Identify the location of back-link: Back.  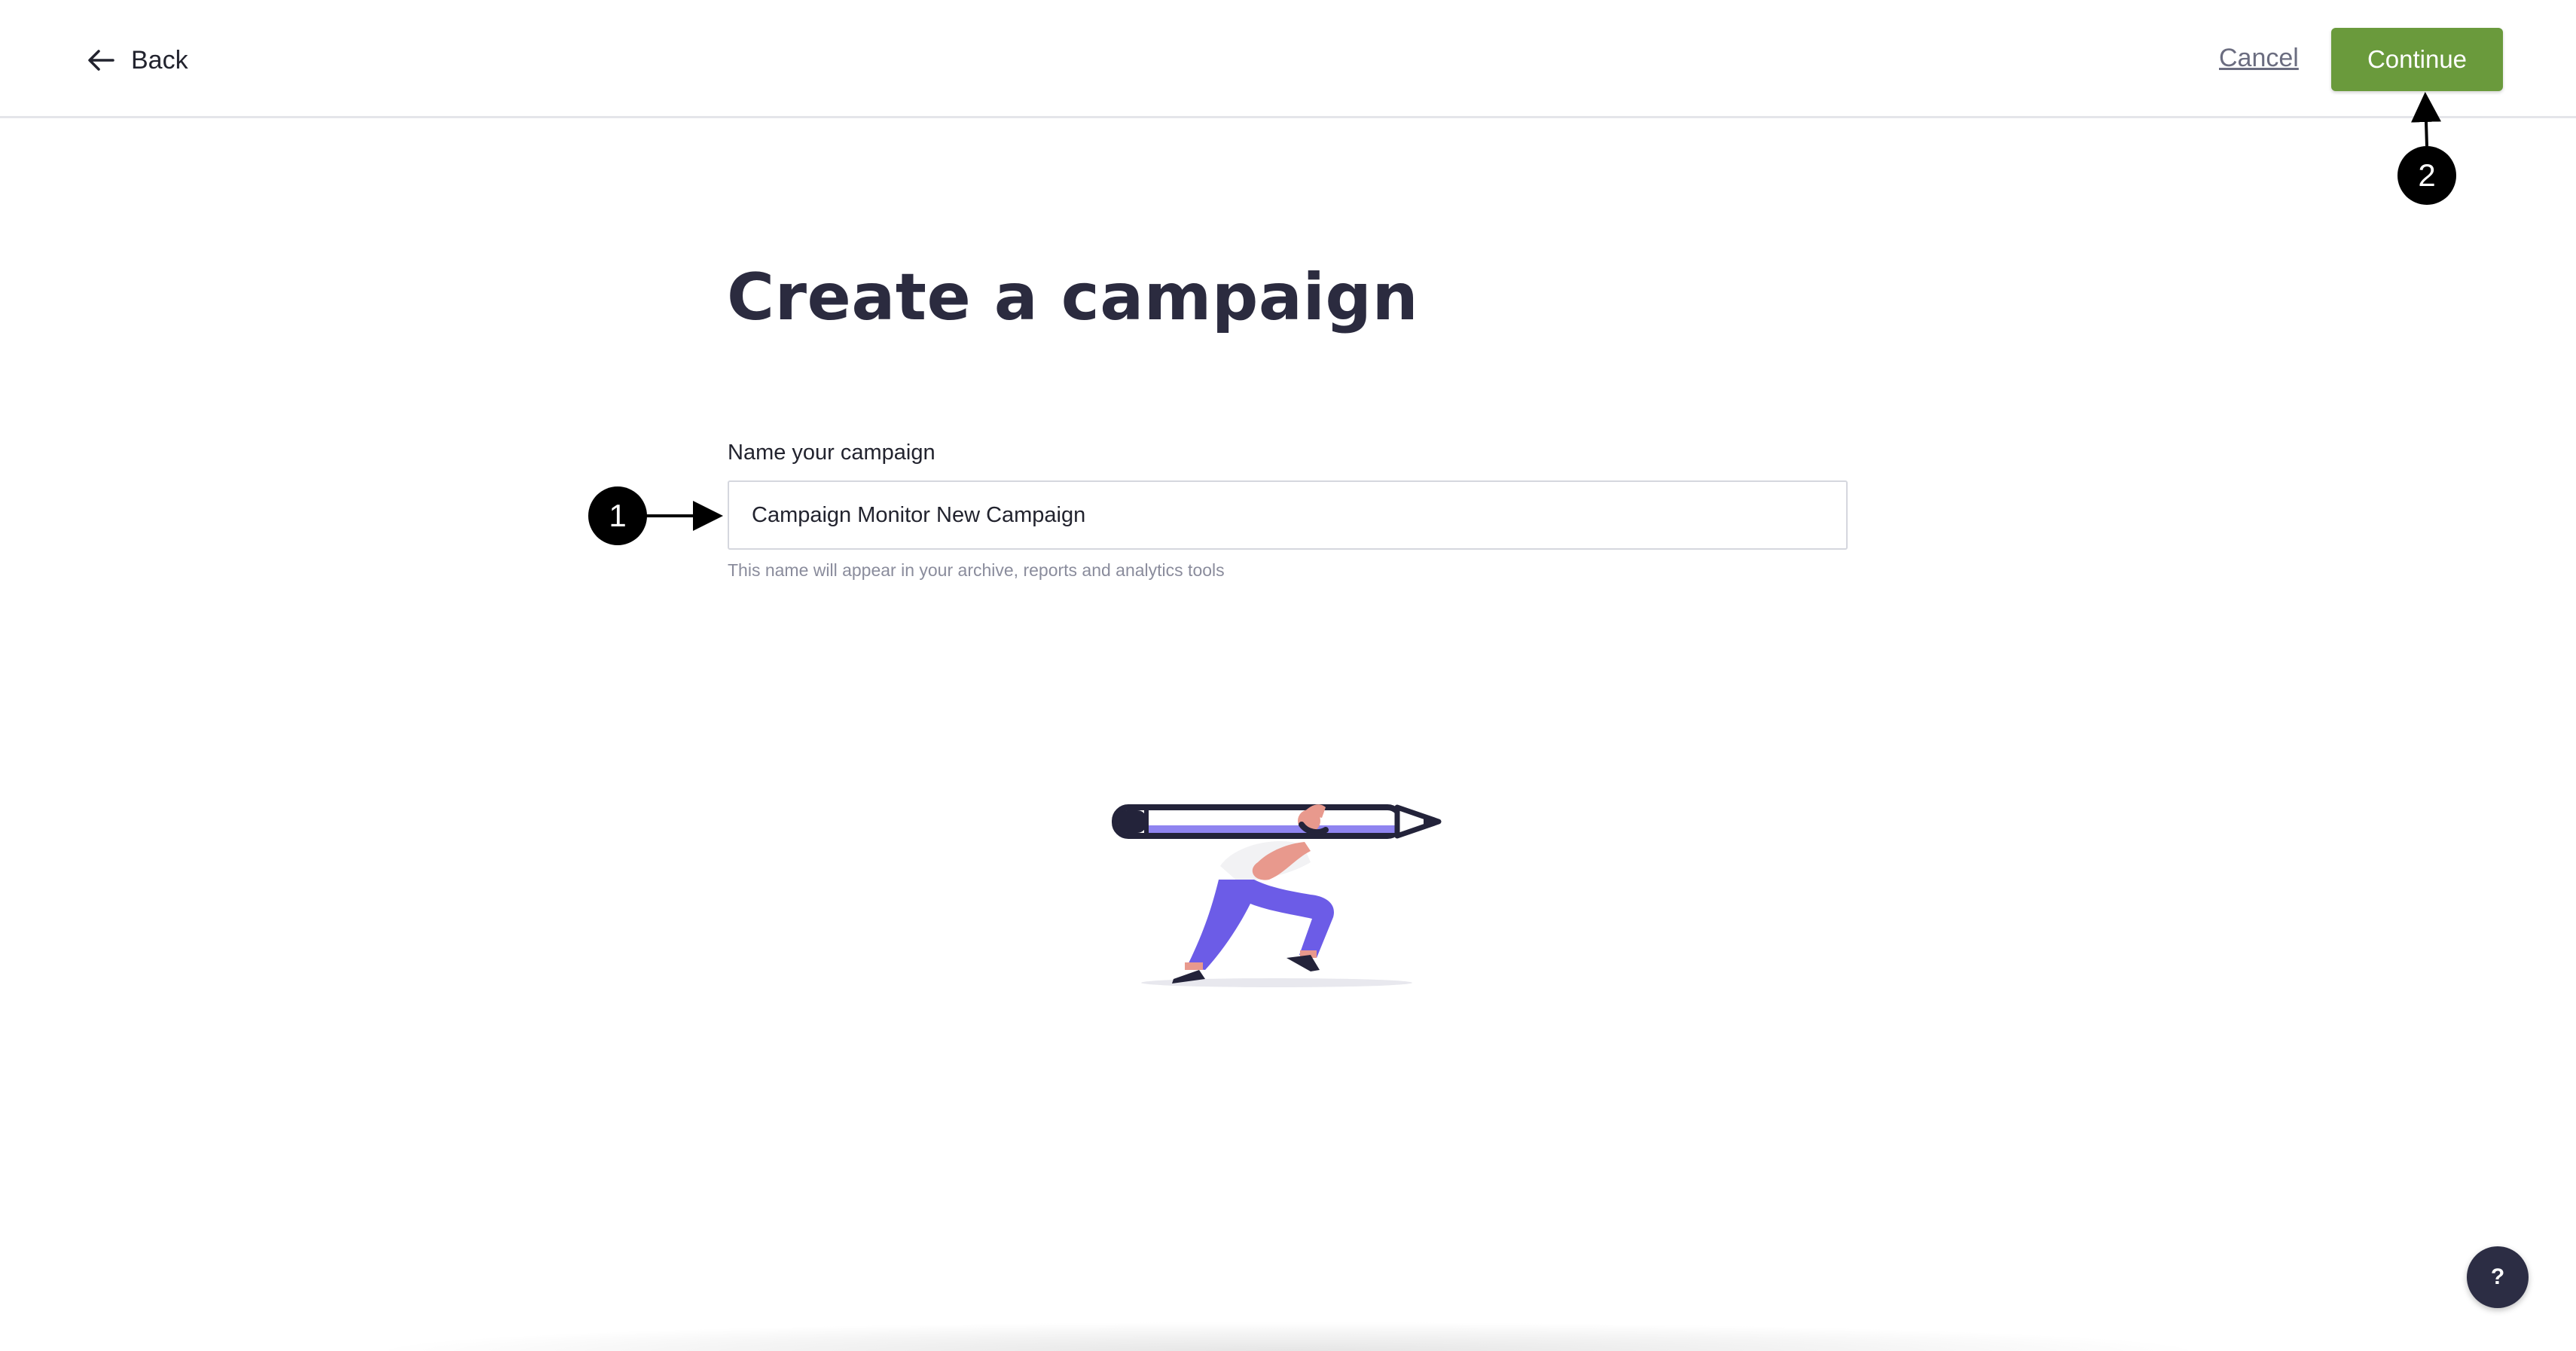
(138, 60).